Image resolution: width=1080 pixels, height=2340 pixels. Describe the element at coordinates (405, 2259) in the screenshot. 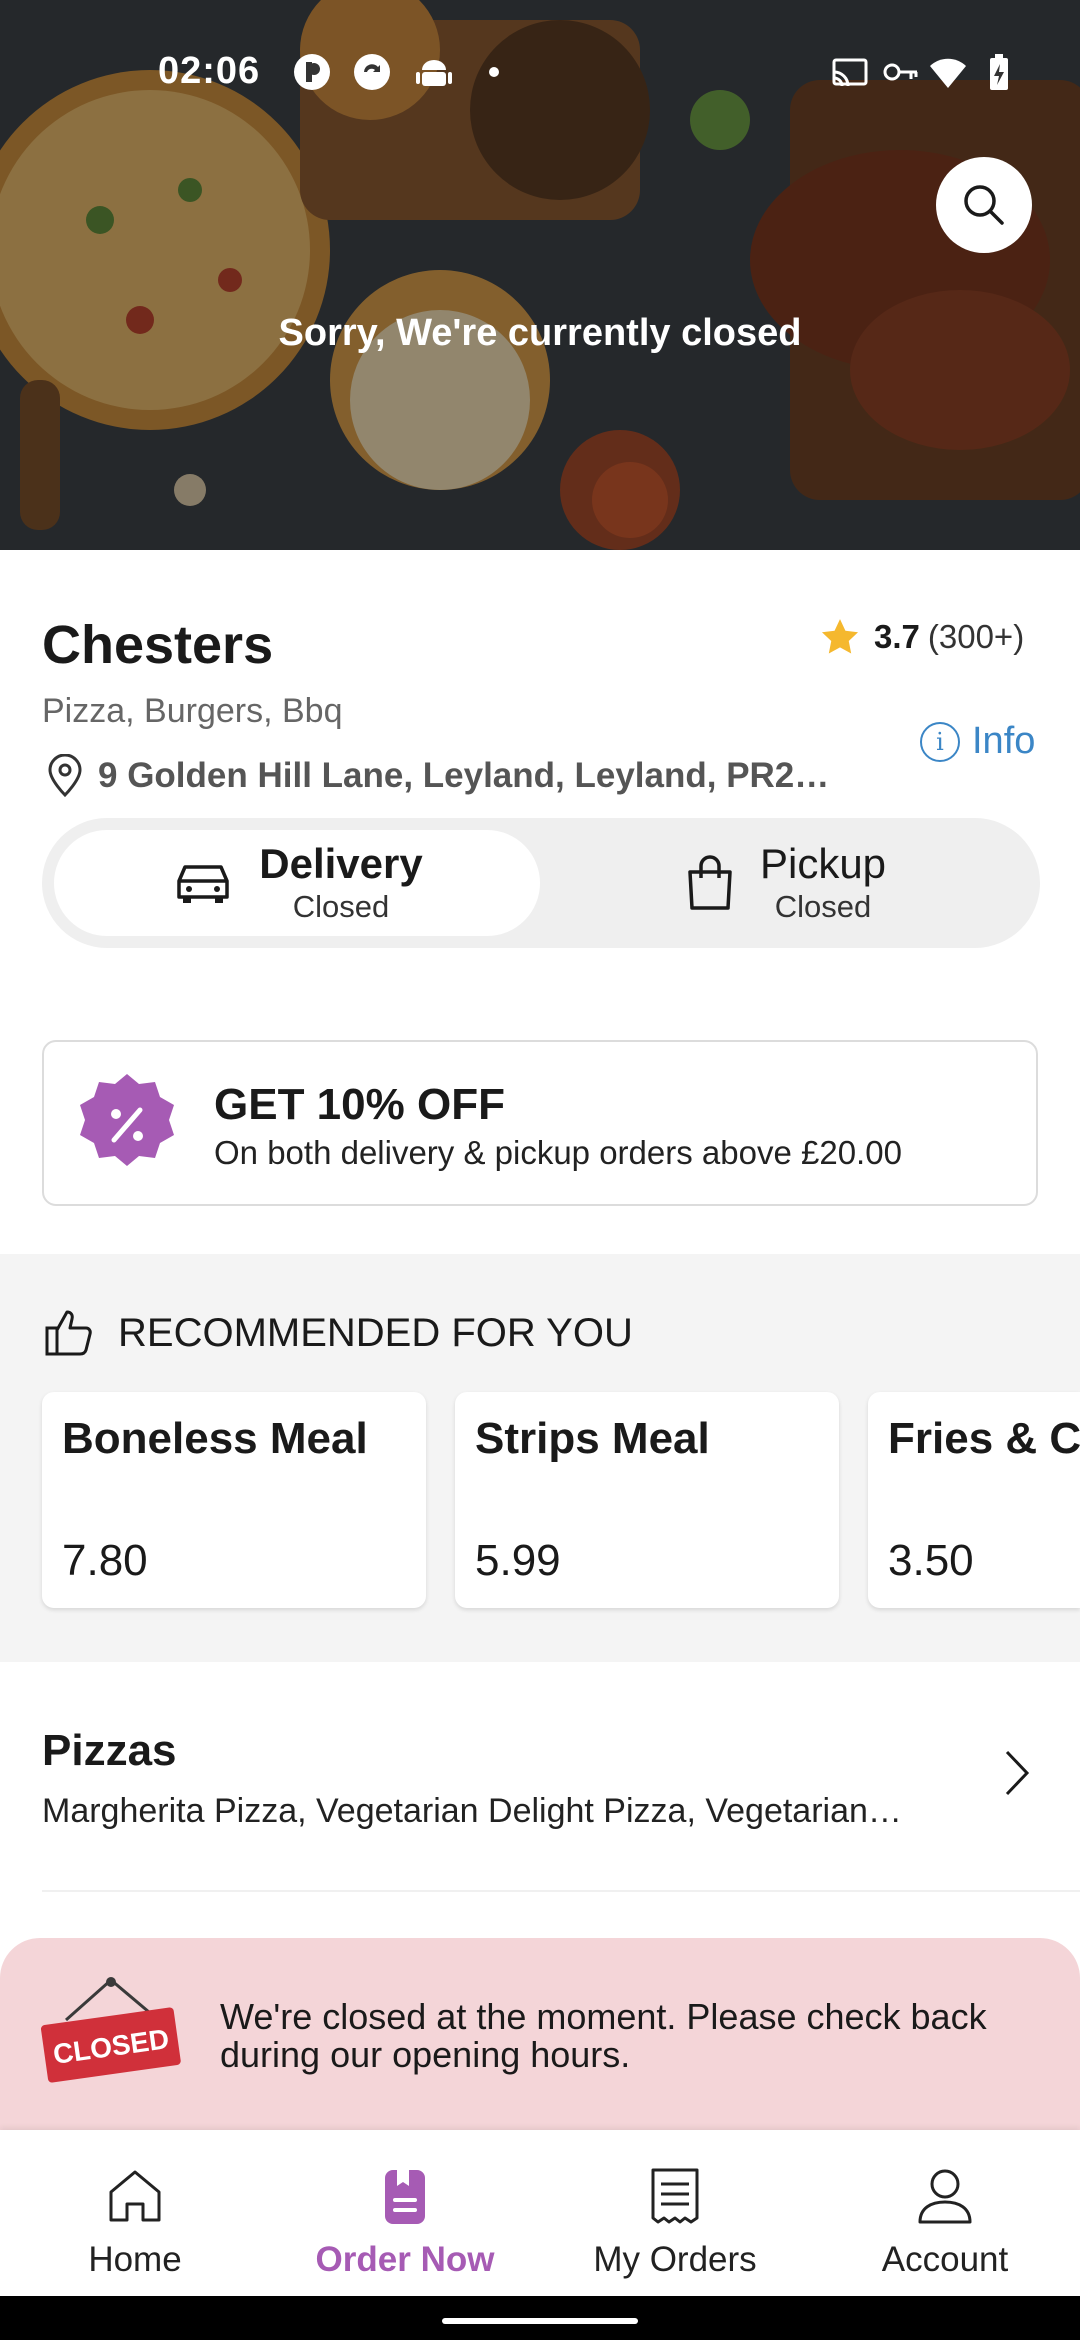

I see `nav-order-now-label: Order Now` at that location.